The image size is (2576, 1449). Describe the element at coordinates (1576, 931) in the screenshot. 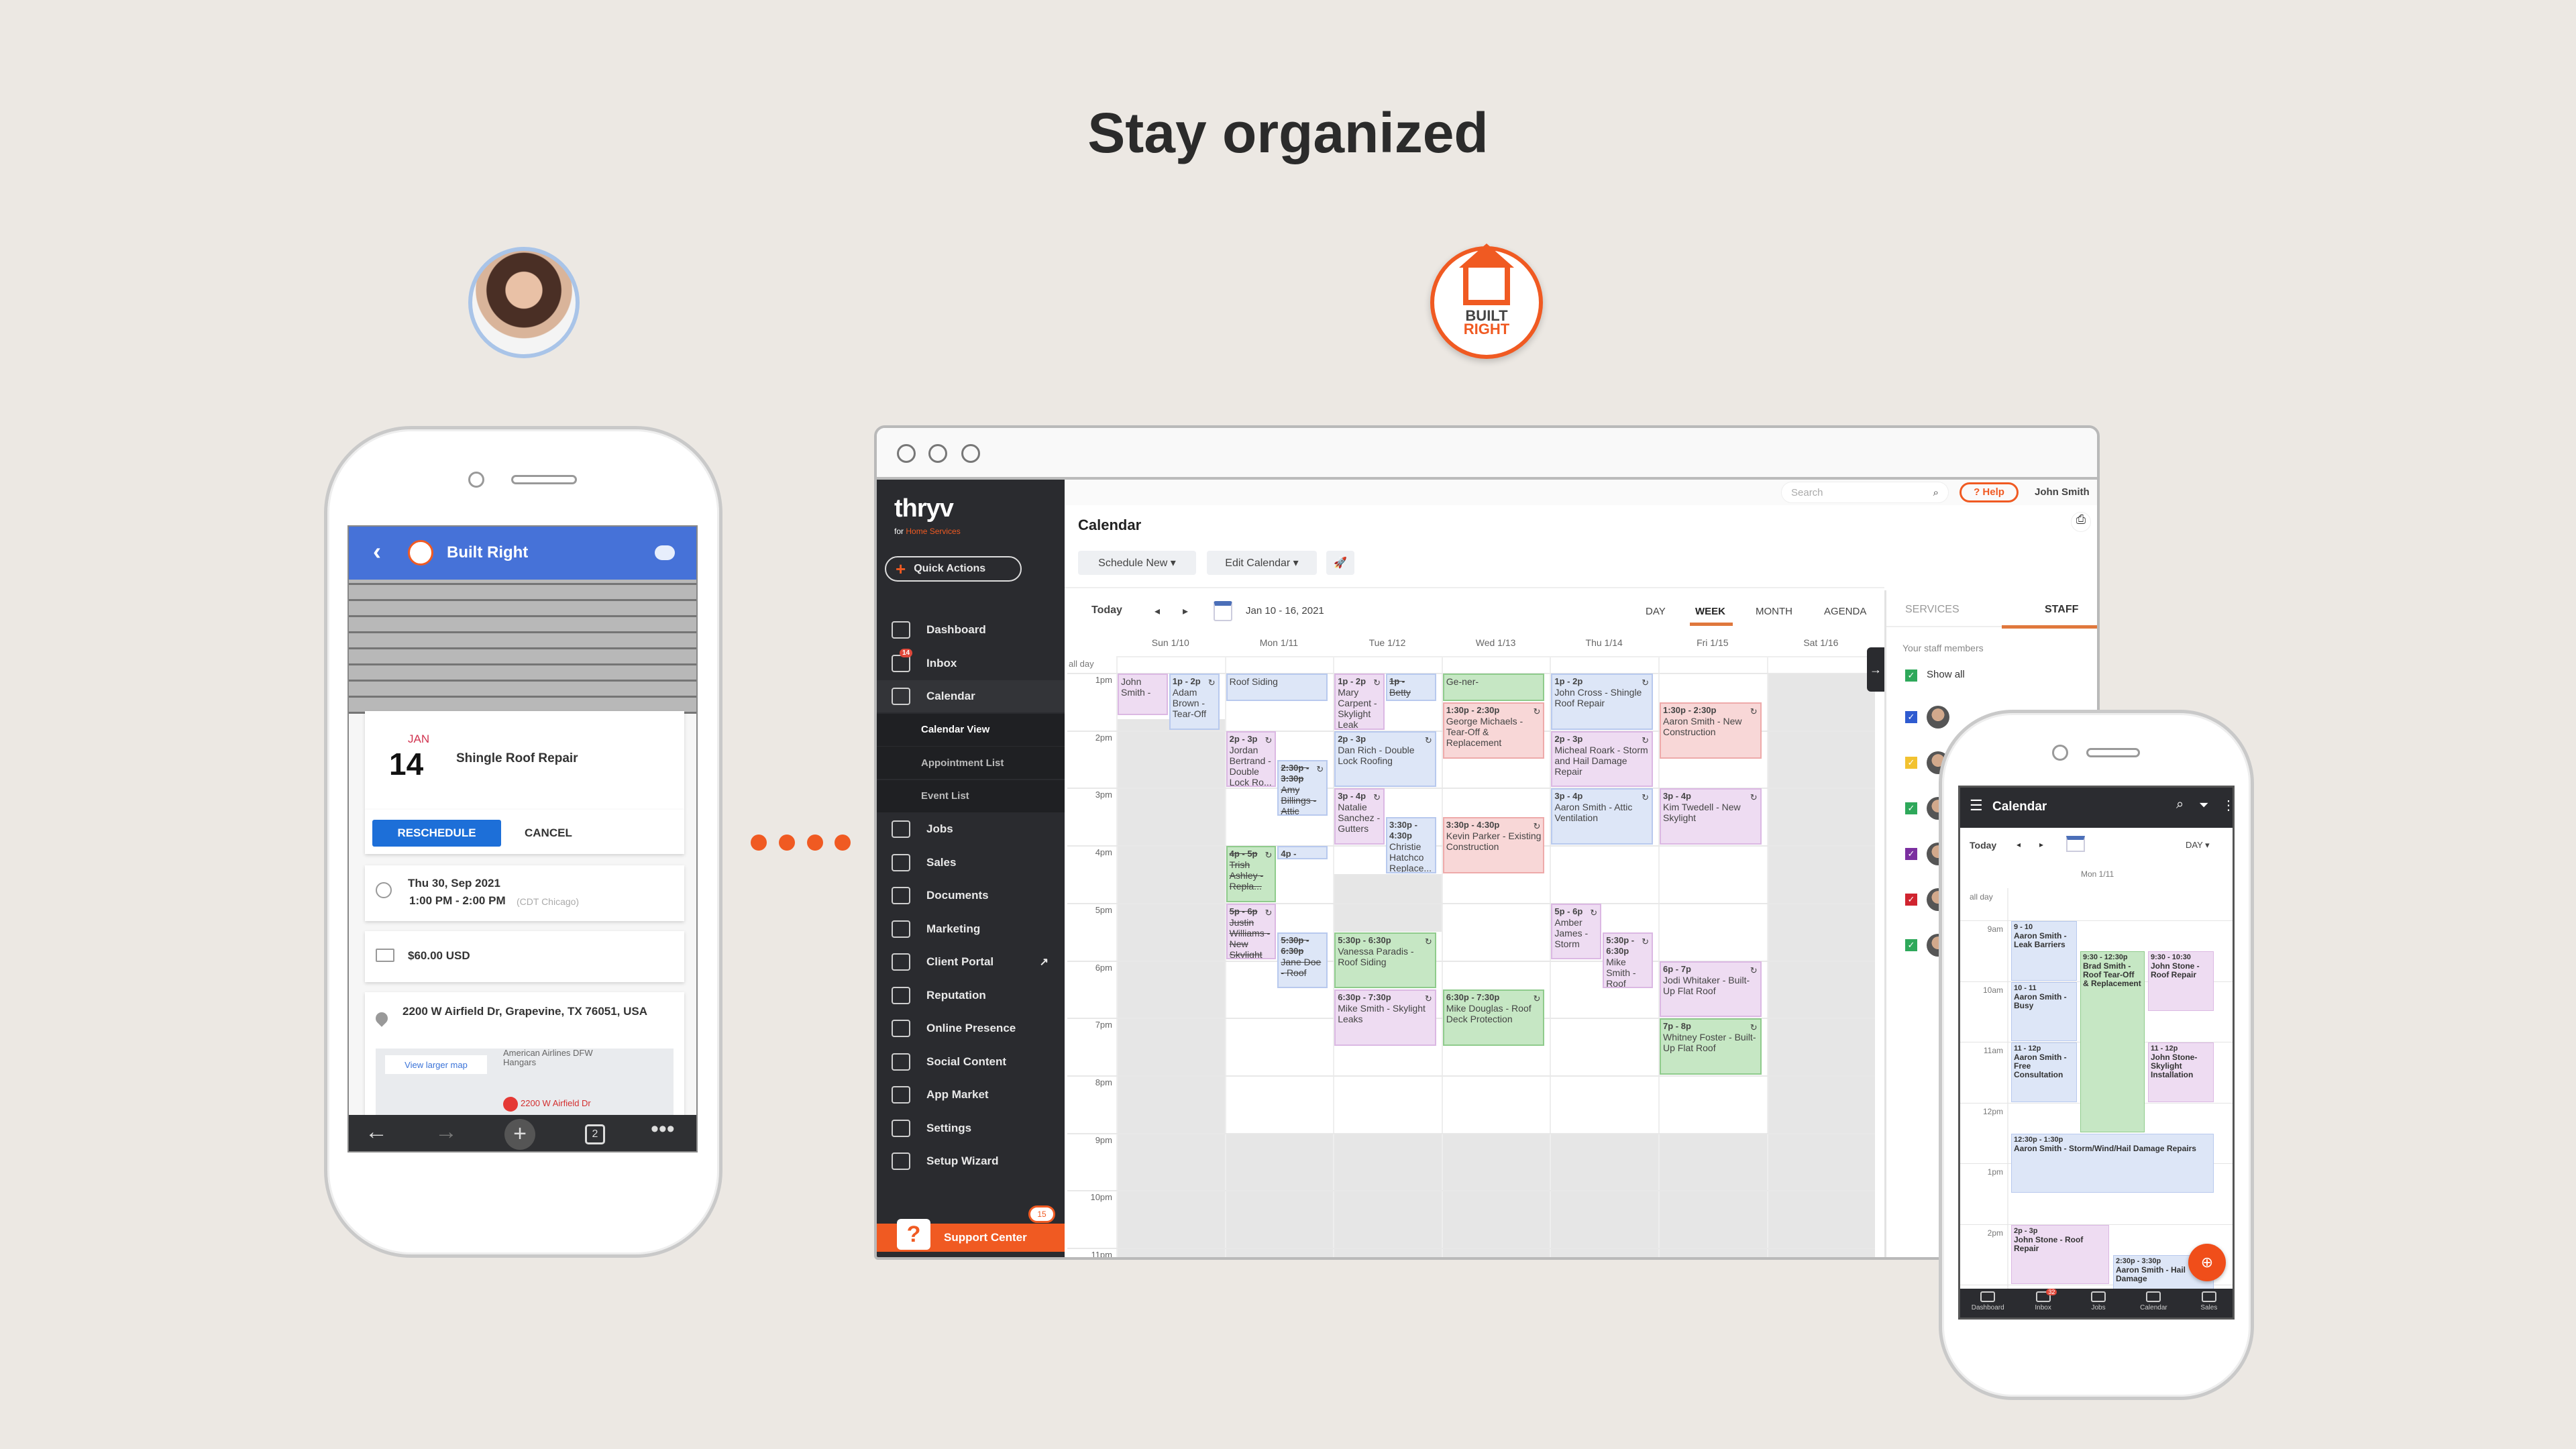

I see `calendar-event: 5p - 6p Amber James - Storm ↻` at that location.